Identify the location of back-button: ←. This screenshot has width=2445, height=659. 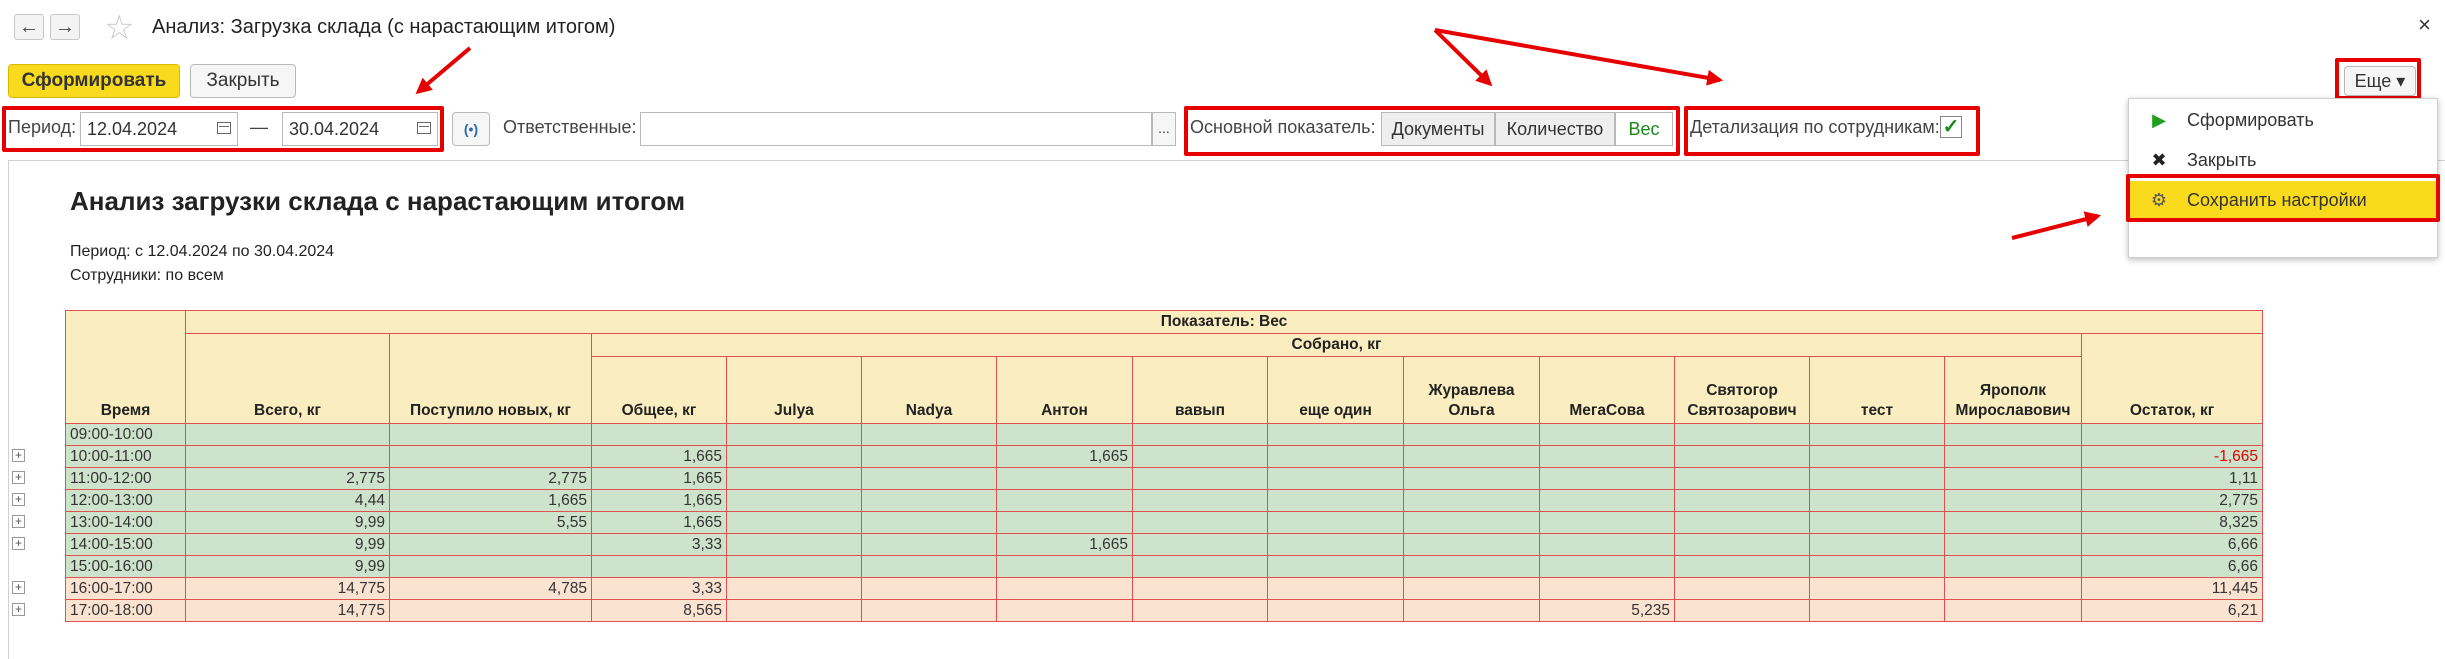
(29, 27).